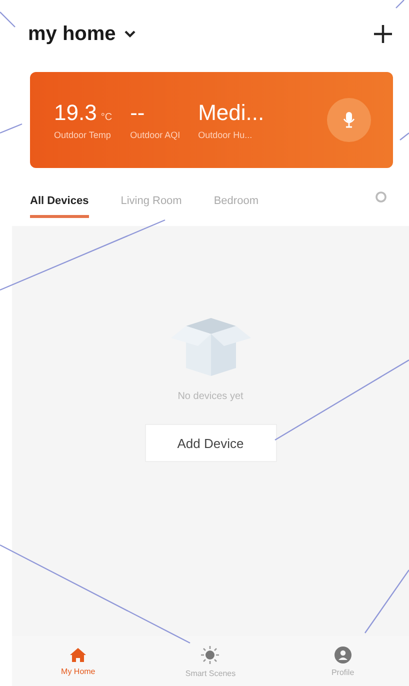 The image size is (409, 686). I want to click on home-title: my home, so click(72, 34).